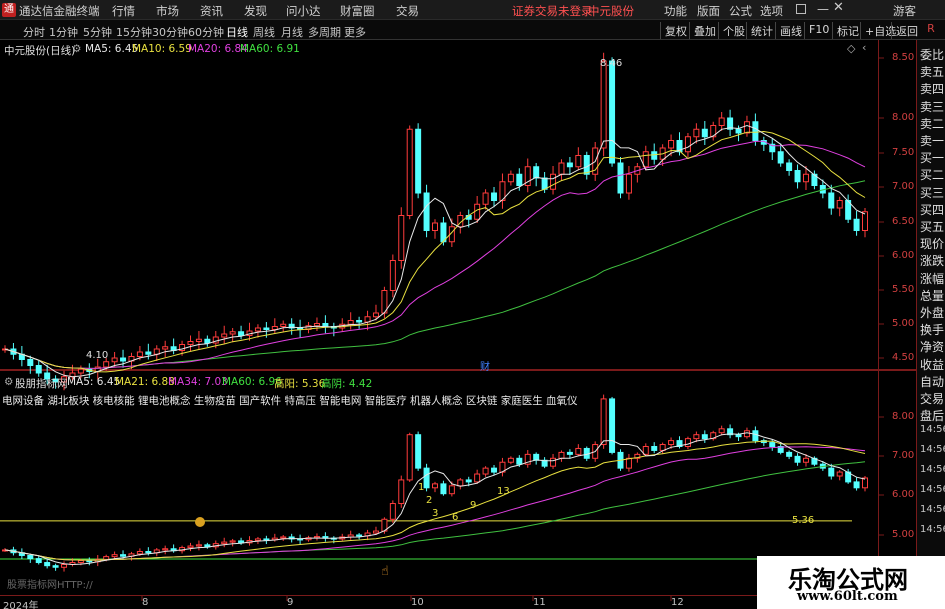  What do you see at coordinates (303, 11) in the screenshot?
I see `menu-wenxiaoda: 问小达` at bounding box center [303, 11].